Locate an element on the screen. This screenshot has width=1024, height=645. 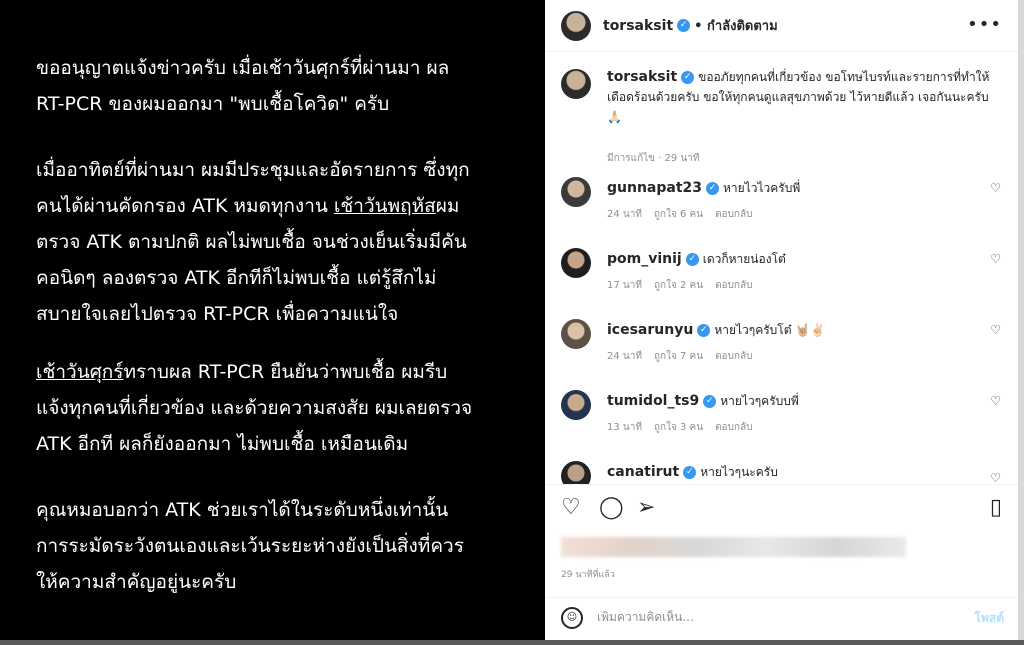
comment-line: canatirut ✓ หายไวๆนะครับ is located at coordinates (692, 472).